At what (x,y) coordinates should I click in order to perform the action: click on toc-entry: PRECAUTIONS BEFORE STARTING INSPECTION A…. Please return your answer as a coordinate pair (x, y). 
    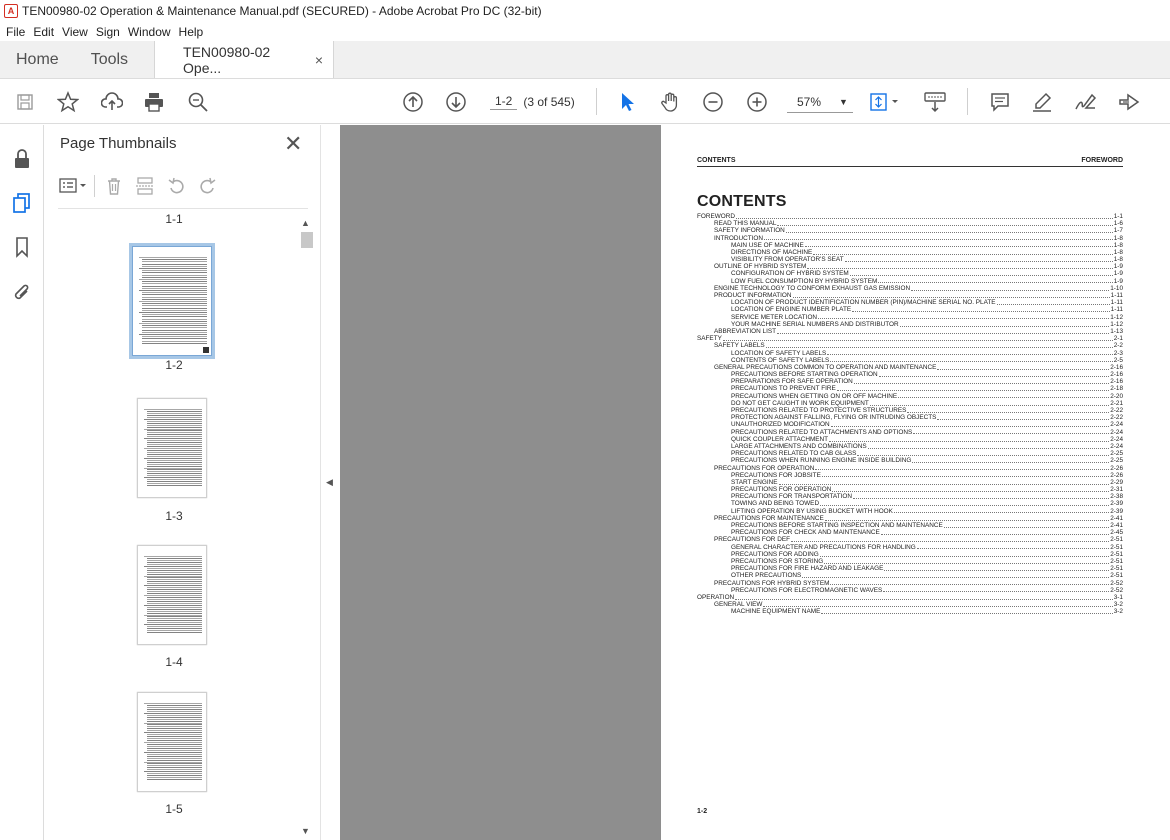
    Looking at the image, I should click on (910, 525).